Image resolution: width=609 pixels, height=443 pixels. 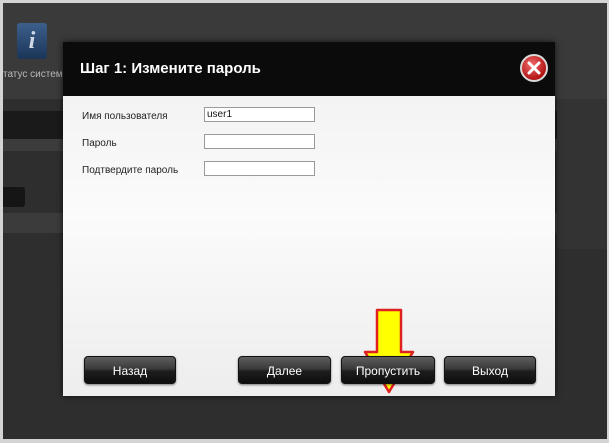 What do you see at coordinates (309, 69) in the screenshot?
I see `dialog-header: Шаг 1: Измените пароль` at bounding box center [309, 69].